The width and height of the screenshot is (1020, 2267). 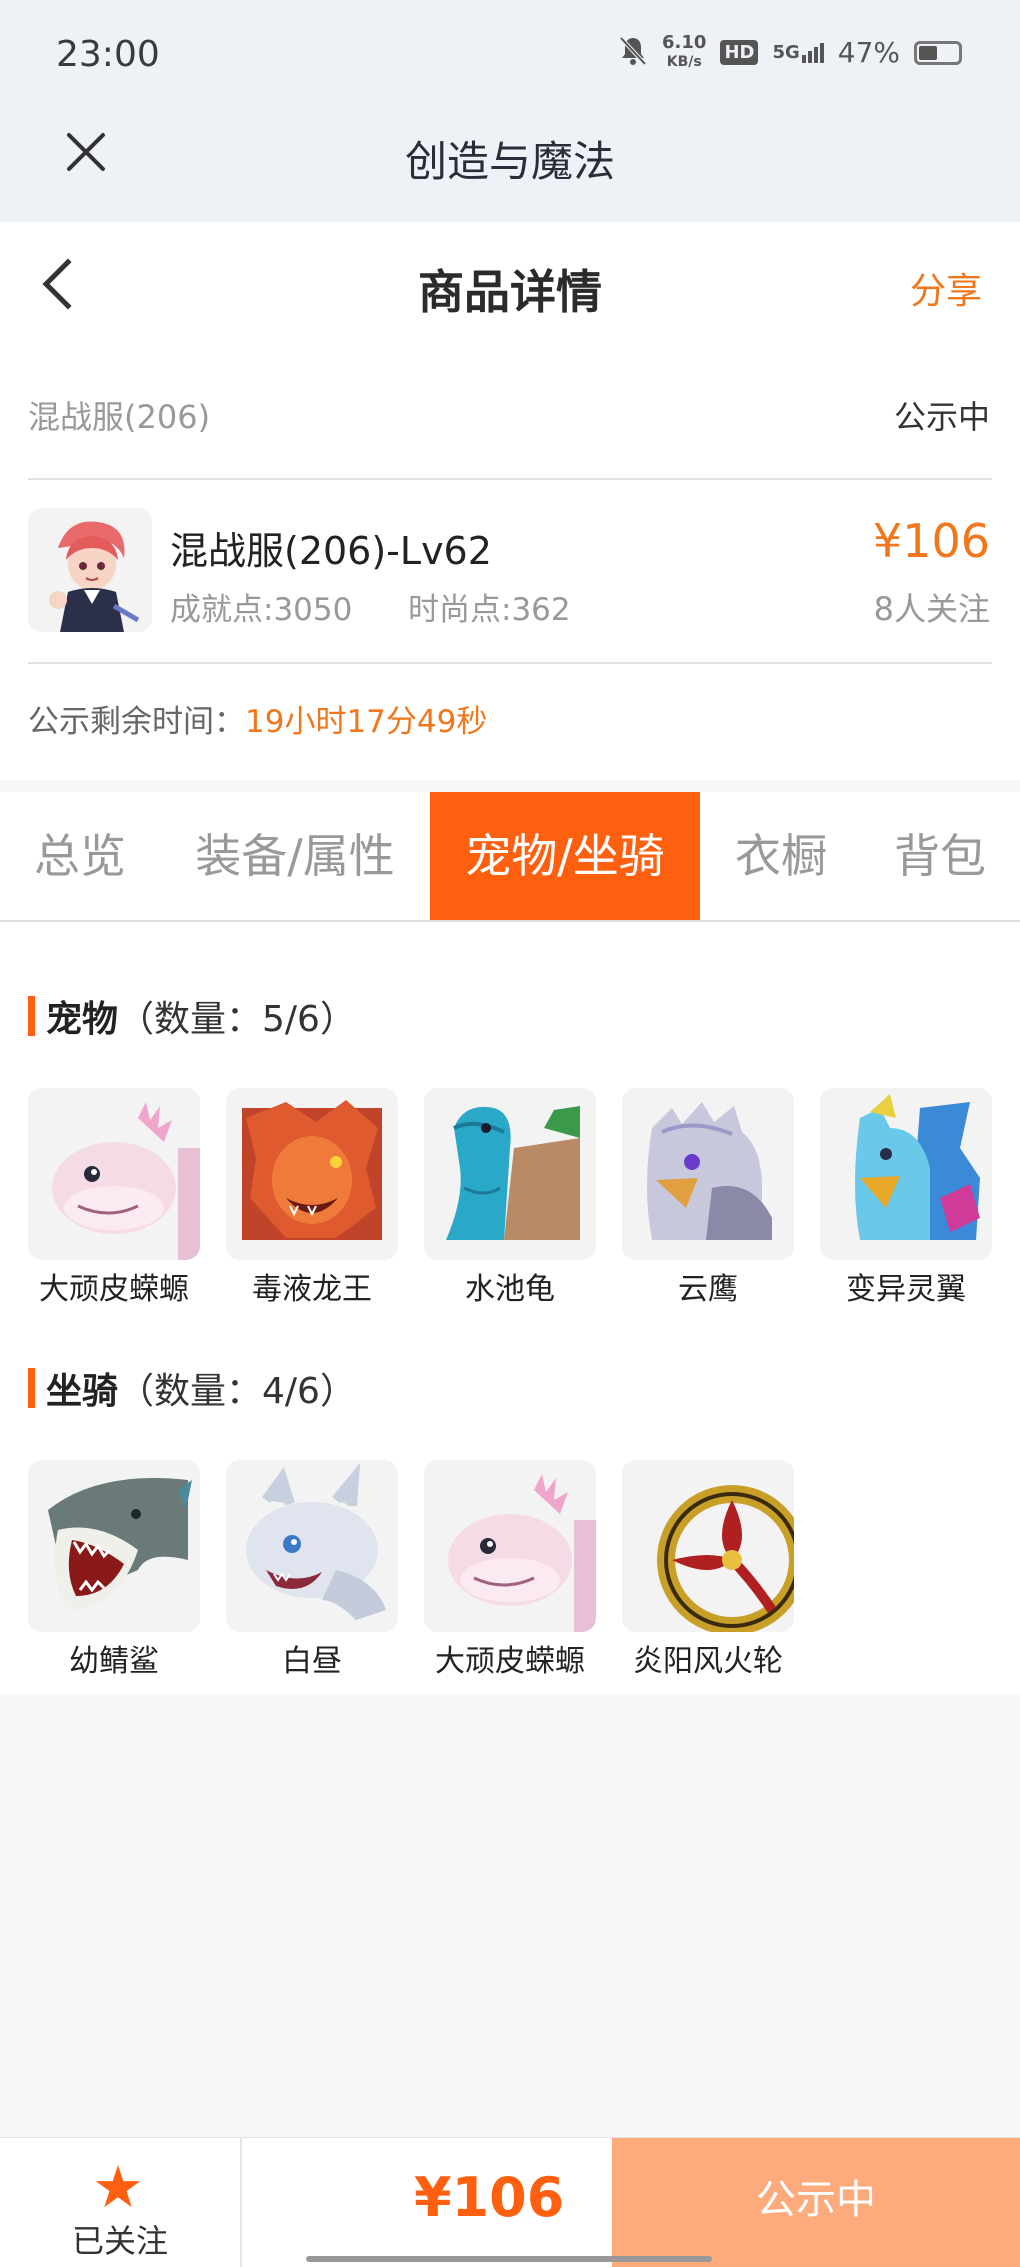 What do you see at coordinates (946, 288) in the screenshot?
I see `share-button: 分享` at bounding box center [946, 288].